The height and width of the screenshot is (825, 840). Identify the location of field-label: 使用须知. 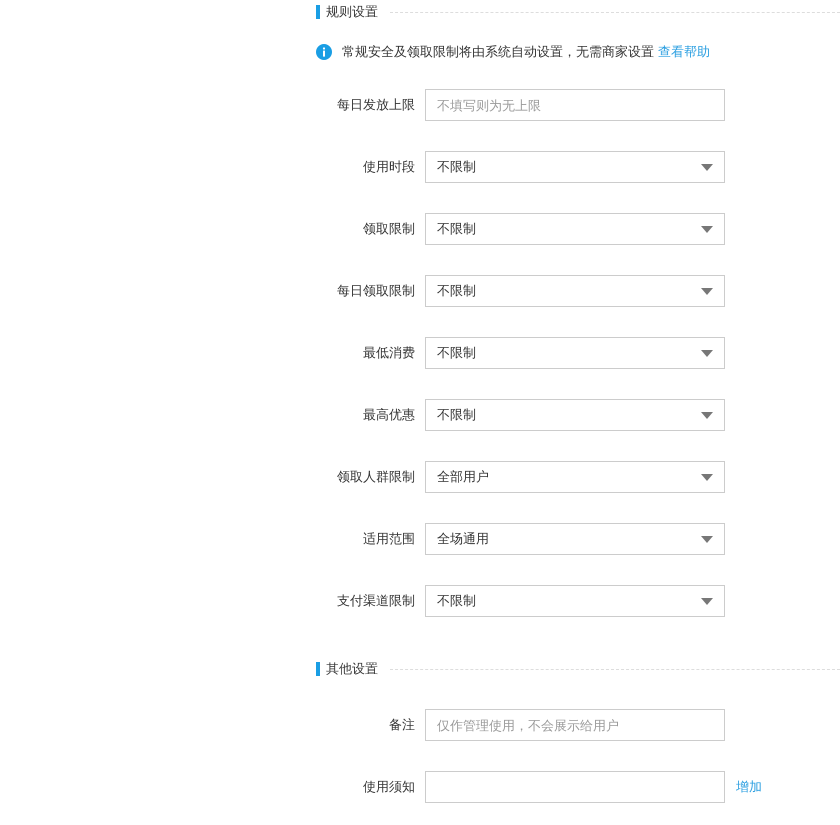
(388, 787).